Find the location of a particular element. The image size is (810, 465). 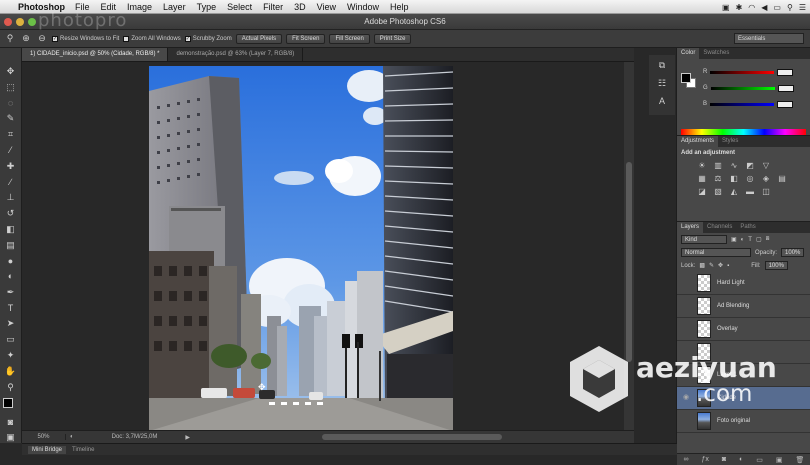

green-value-field is located at coordinates (785, 88).